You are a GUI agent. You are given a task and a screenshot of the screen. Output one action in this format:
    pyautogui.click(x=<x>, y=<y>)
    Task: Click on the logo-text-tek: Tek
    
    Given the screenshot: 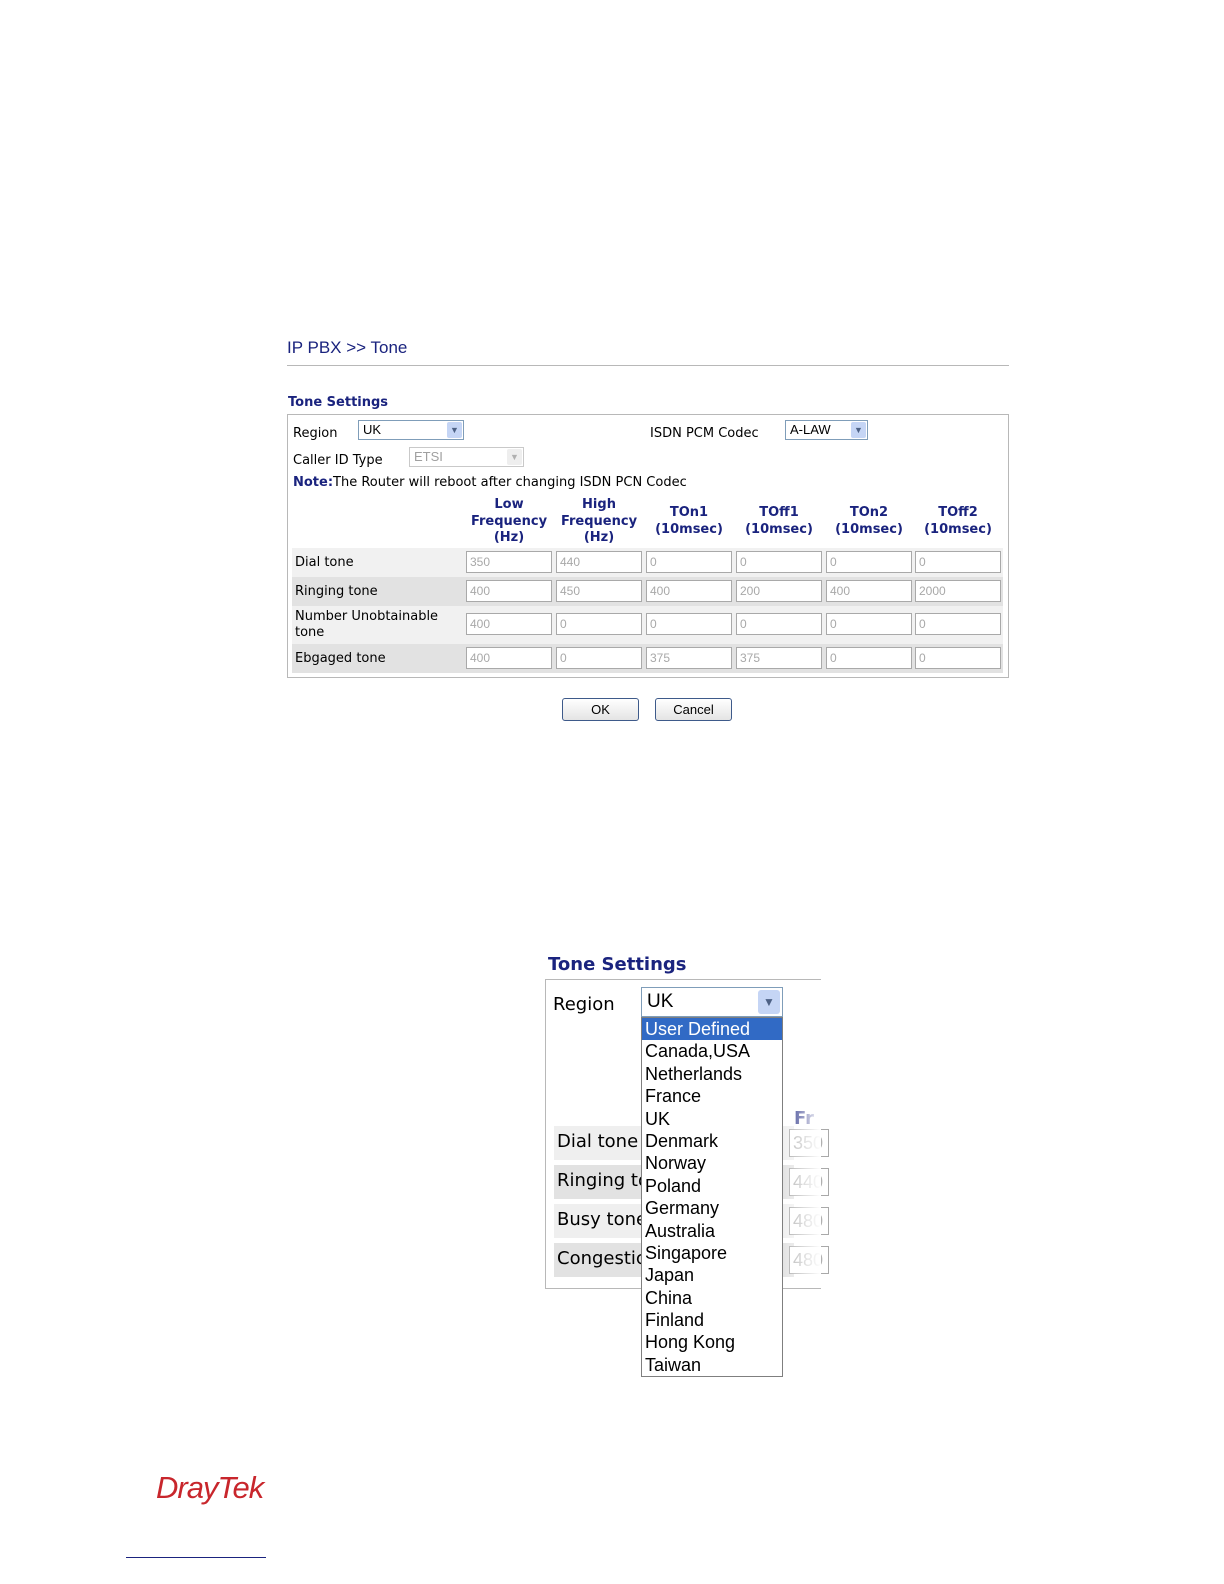 What is the action you would take?
    pyautogui.click(x=240, y=1487)
    